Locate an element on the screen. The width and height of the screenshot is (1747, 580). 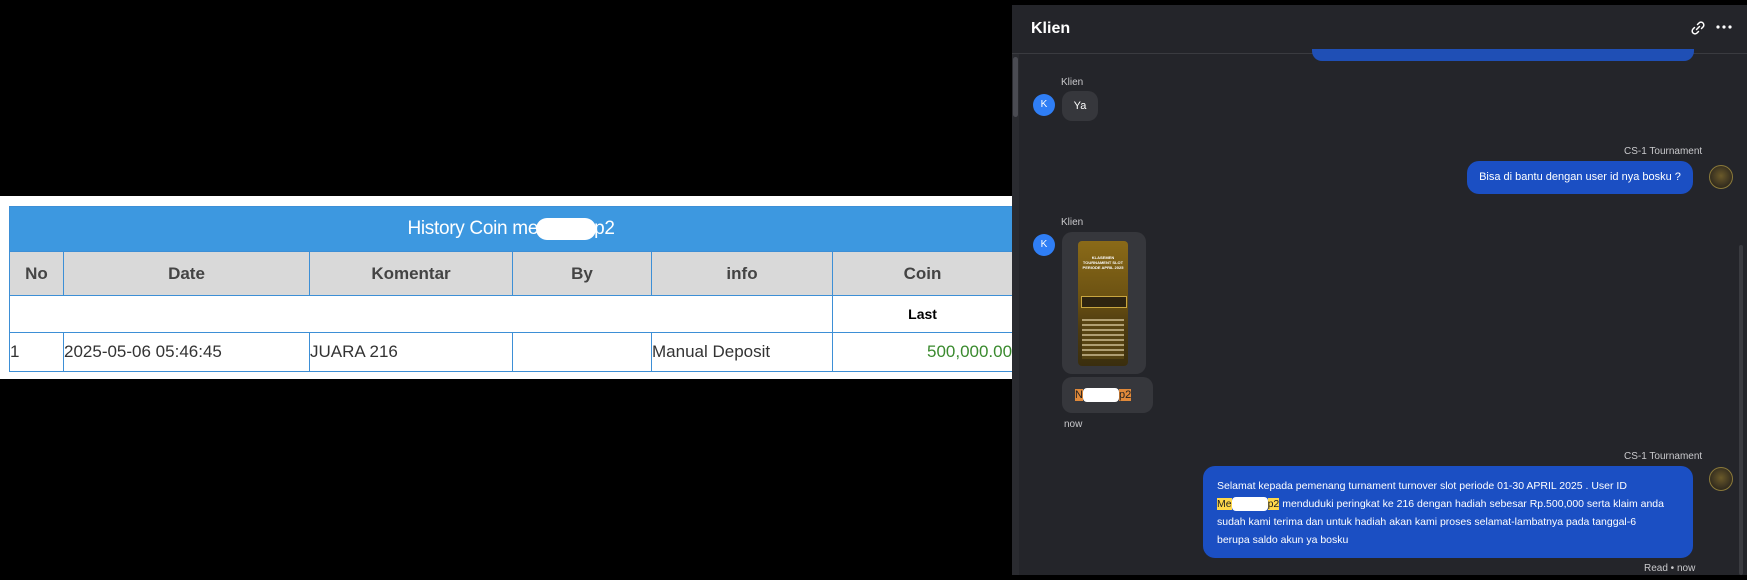
redacted-username is located at coordinates (566, 228).